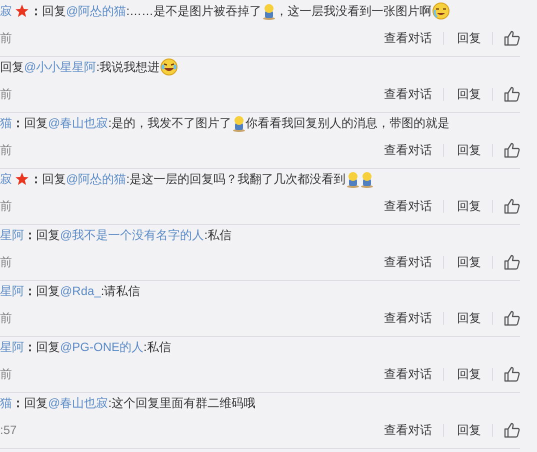 The image size is (537, 452). I want to click on comment-text: ，这一层我没看到一张图片啊, so click(354, 11).